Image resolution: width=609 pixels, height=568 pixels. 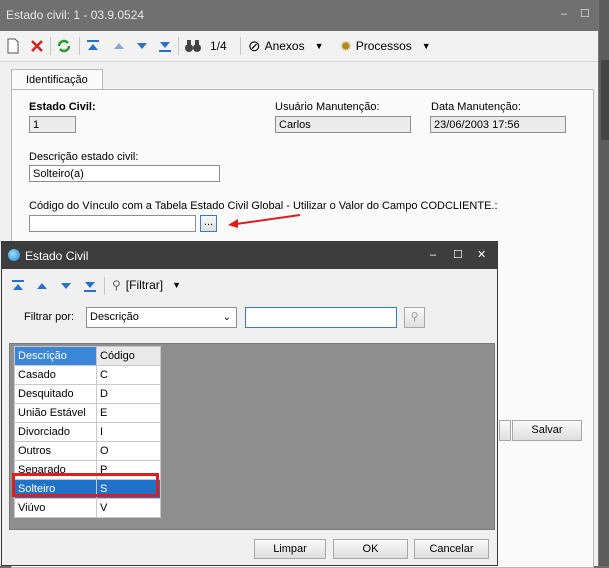 I want to click on table-row: Desquitado D, so click(x=87, y=394).